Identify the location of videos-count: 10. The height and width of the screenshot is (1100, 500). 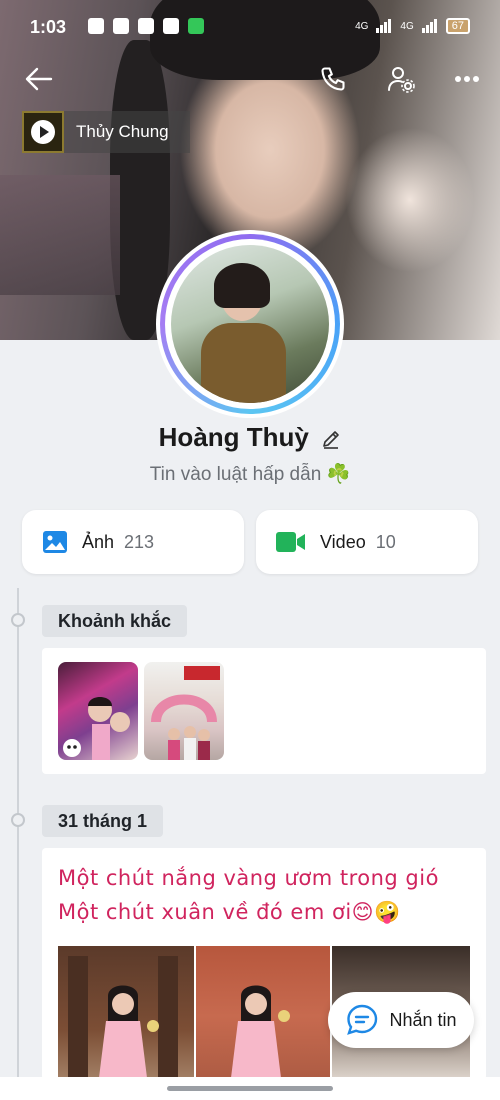
(385, 541).